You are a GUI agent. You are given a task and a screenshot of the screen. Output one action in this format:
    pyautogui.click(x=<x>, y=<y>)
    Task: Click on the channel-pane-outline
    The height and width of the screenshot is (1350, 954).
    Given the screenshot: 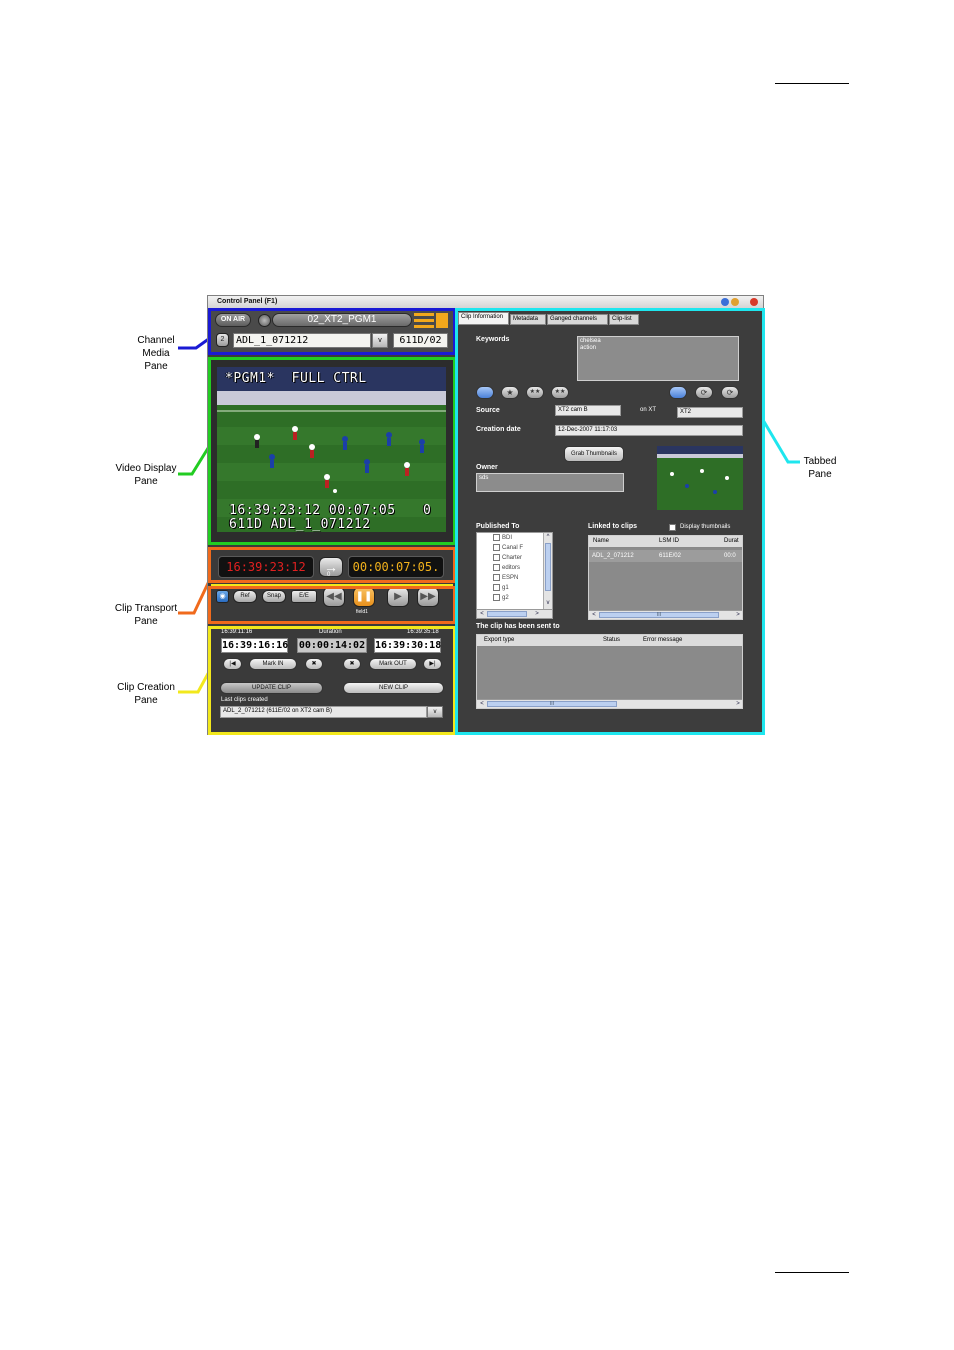 What is the action you would take?
    pyautogui.click(x=332, y=331)
    